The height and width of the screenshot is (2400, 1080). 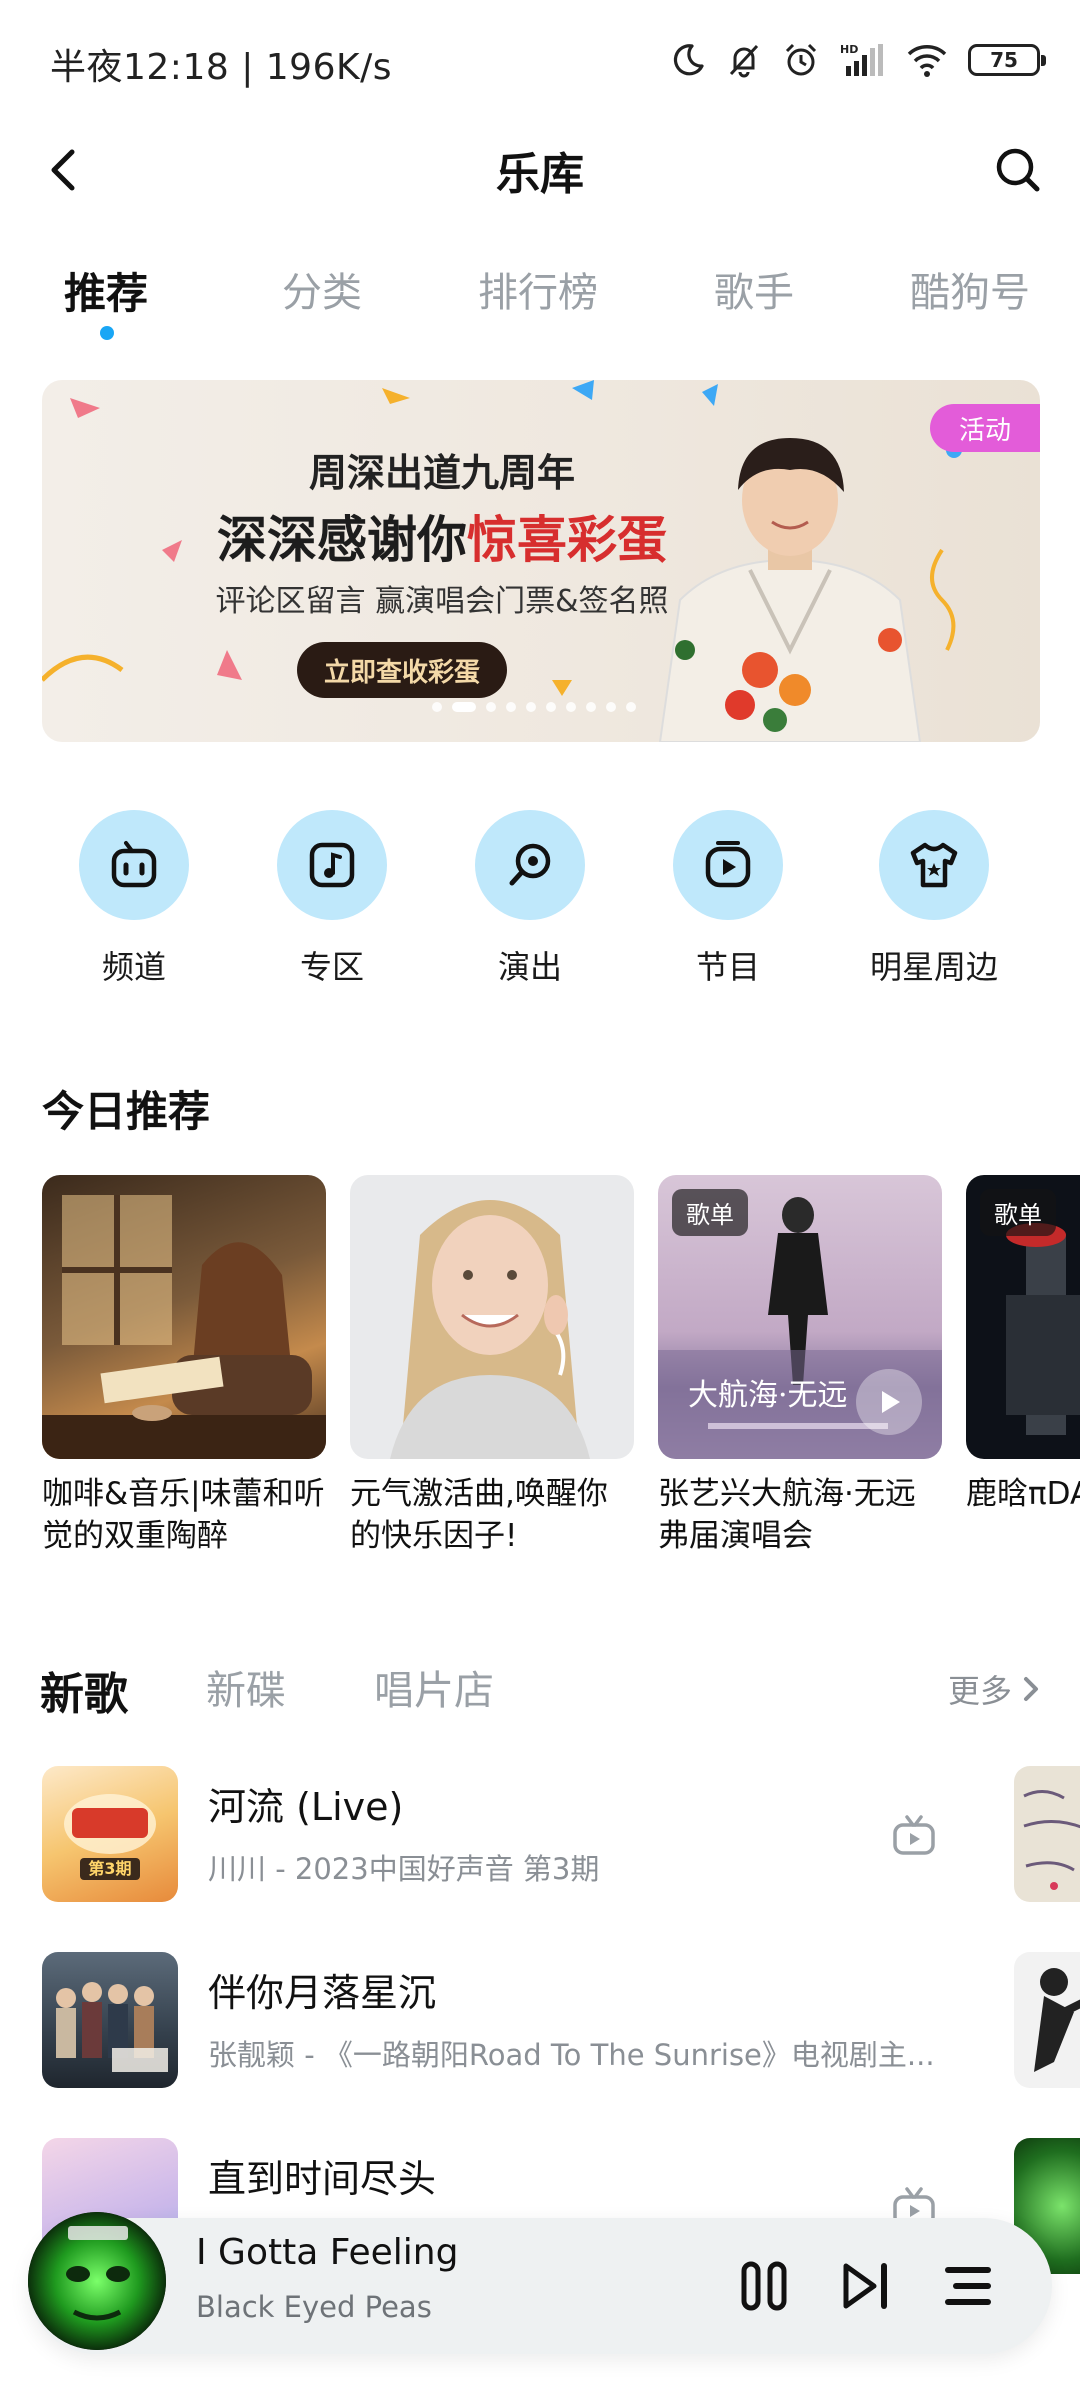 I want to click on playlist-cover: 大航海·无远 歌单, so click(x=800, y=1317).